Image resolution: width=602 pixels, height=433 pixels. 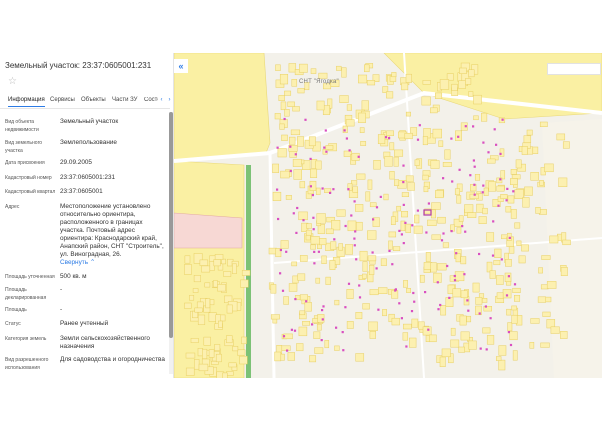 What do you see at coordinates (93, 100) in the screenshot?
I see `tab-objects: Объекты` at bounding box center [93, 100].